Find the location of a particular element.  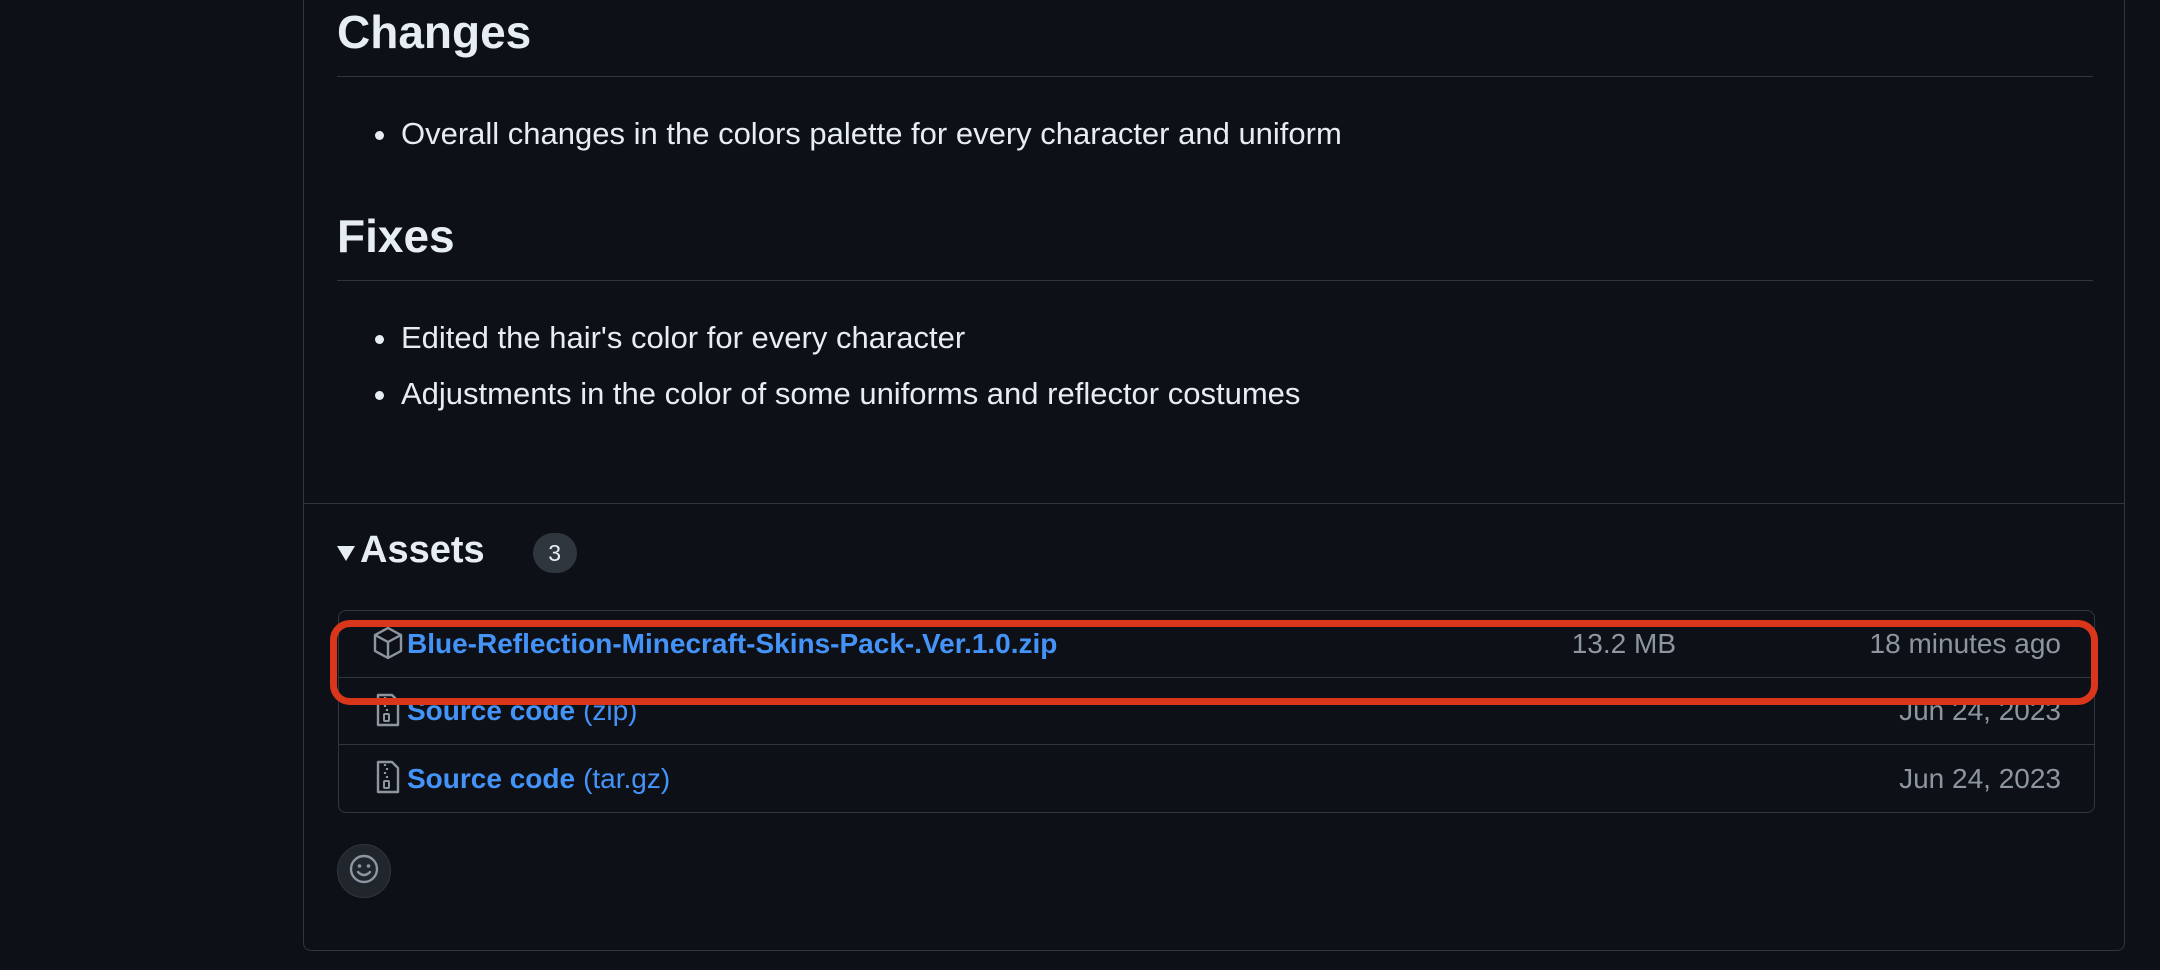

smiley-icon is located at coordinates (364, 871).